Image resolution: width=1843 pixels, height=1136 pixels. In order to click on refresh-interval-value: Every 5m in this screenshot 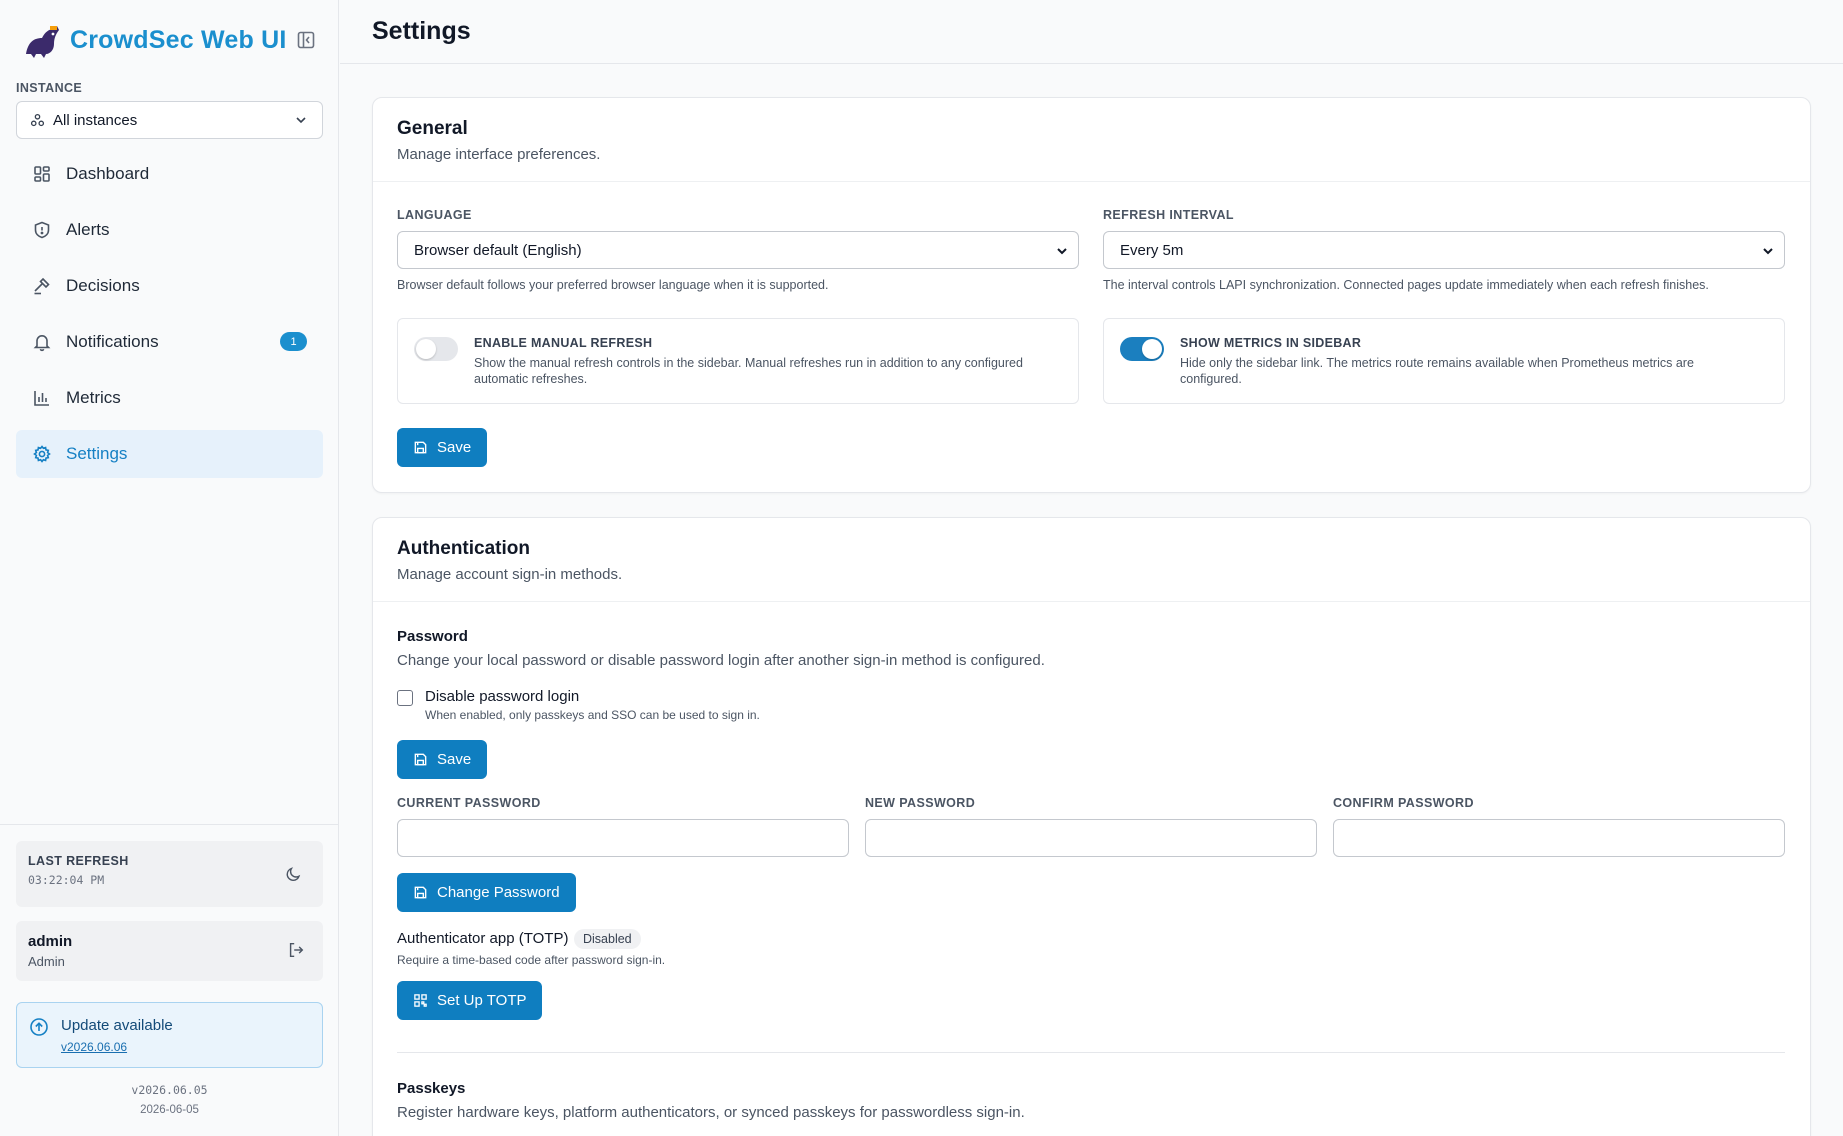, I will do `click(1152, 250)`.